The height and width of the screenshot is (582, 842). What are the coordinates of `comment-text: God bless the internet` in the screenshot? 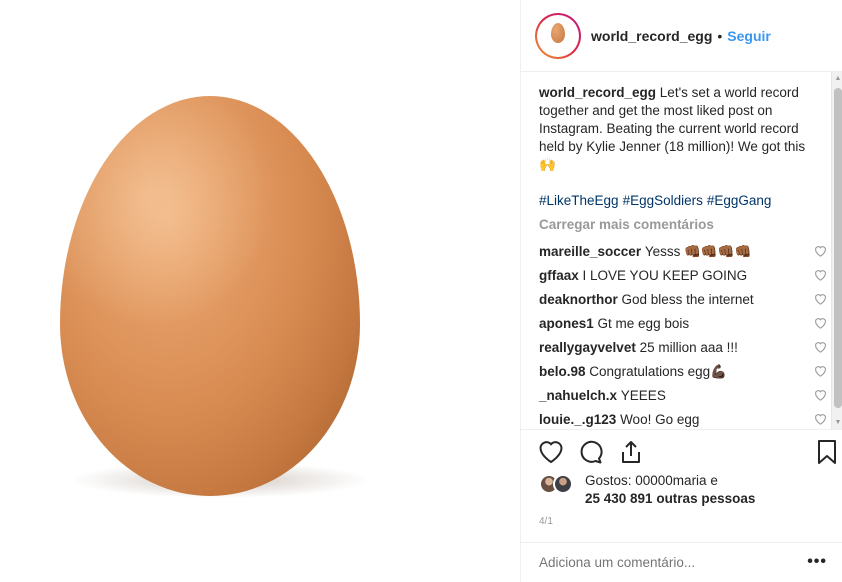 It's located at (687, 299).